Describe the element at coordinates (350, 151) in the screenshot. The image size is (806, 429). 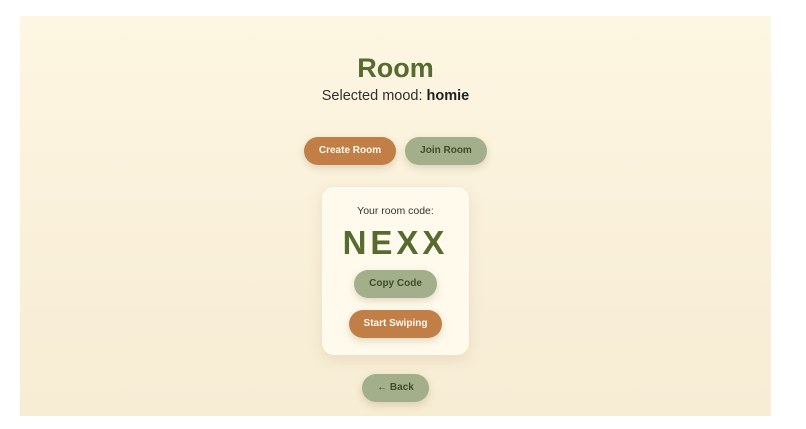
I see `create-room-button: Create Room` at that location.